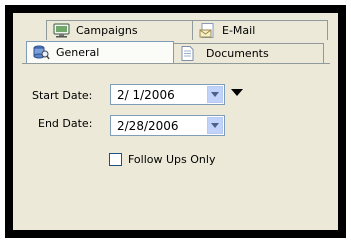 The image size is (351, 243). I want to click on start-date-label: Start Date:, so click(62, 95).